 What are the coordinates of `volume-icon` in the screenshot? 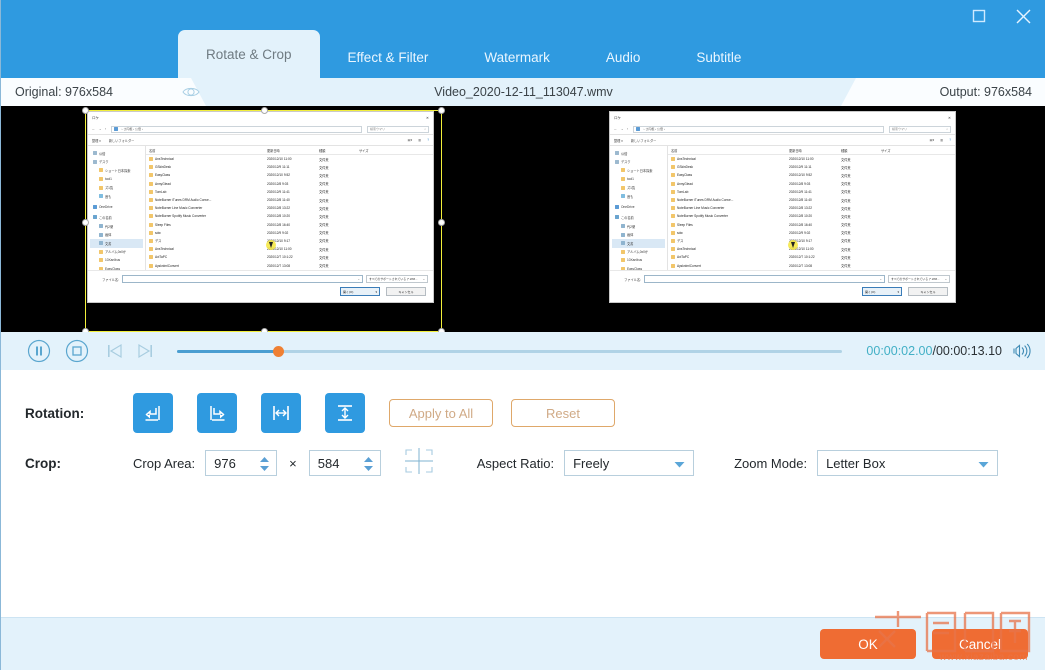 It's located at (1023, 351).